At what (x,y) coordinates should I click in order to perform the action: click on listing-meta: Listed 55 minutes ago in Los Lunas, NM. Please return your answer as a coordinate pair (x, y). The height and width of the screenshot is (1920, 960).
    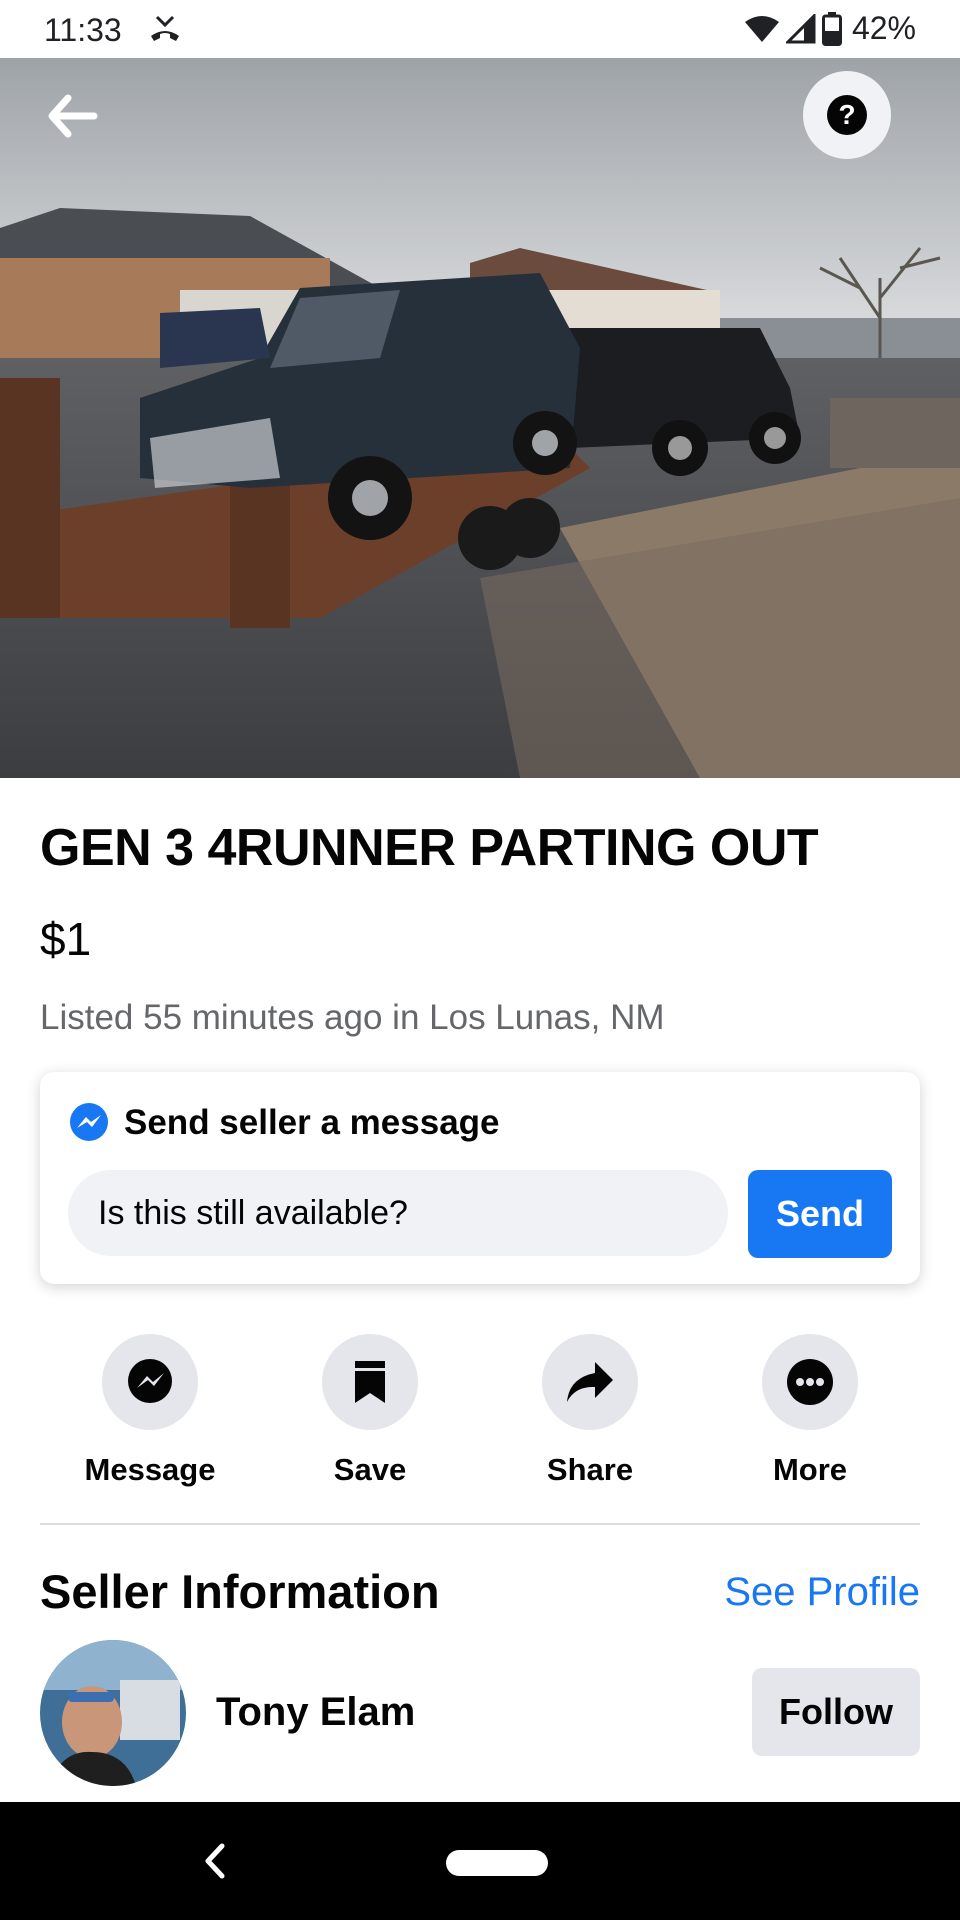
    Looking at the image, I should click on (352, 1017).